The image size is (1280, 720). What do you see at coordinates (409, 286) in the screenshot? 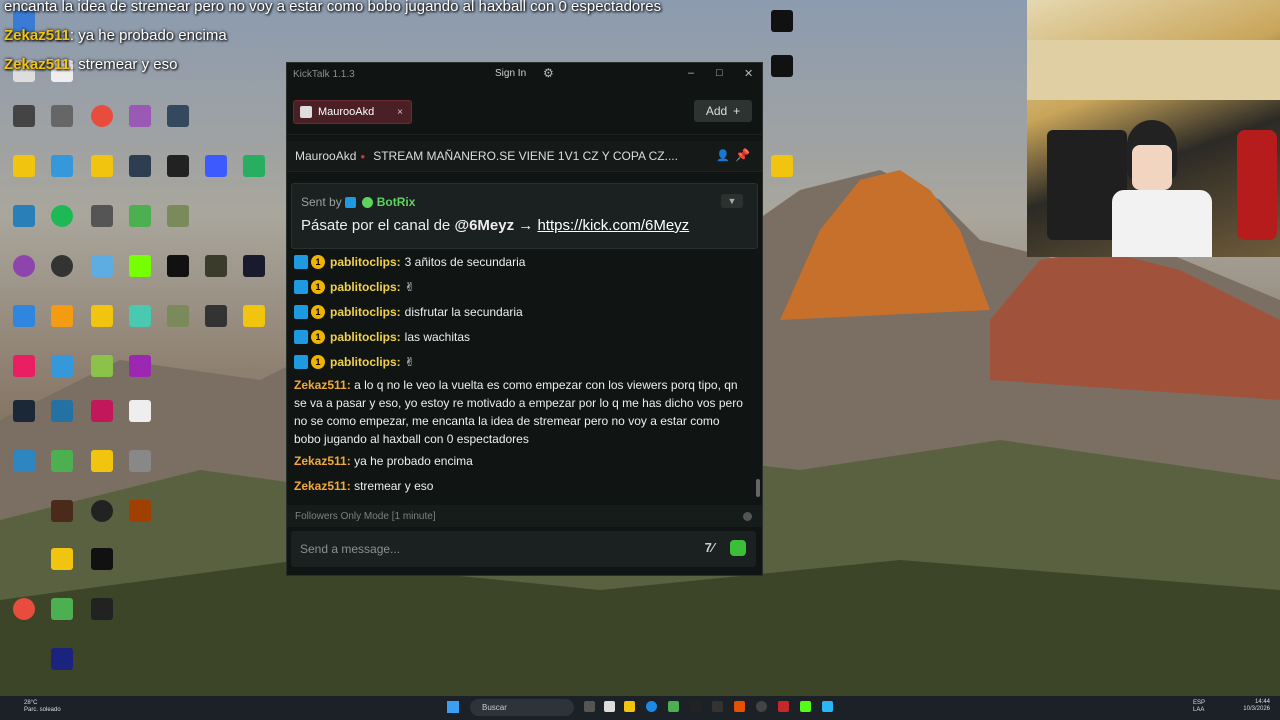
I see `chat-emote: ✌` at bounding box center [409, 286].